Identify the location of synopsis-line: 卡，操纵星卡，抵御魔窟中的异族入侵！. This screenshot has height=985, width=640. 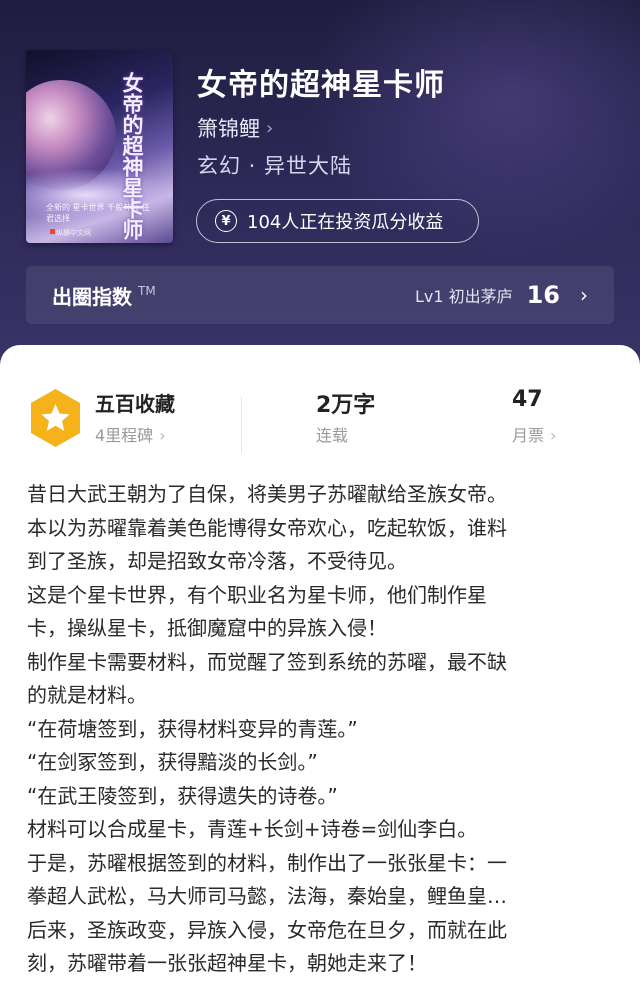
(207, 628).